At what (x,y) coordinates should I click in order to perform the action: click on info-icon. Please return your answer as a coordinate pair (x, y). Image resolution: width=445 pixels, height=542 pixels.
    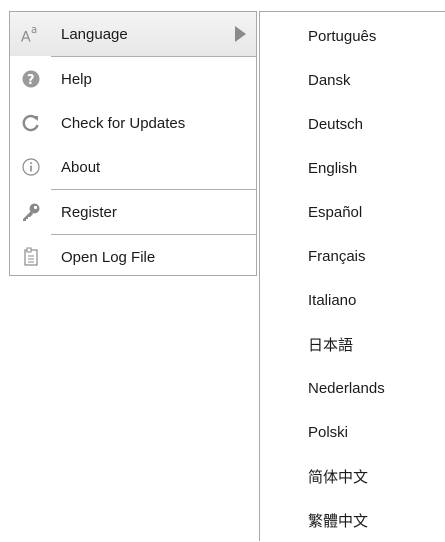
    Looking at the image, I should click on (31, 167).